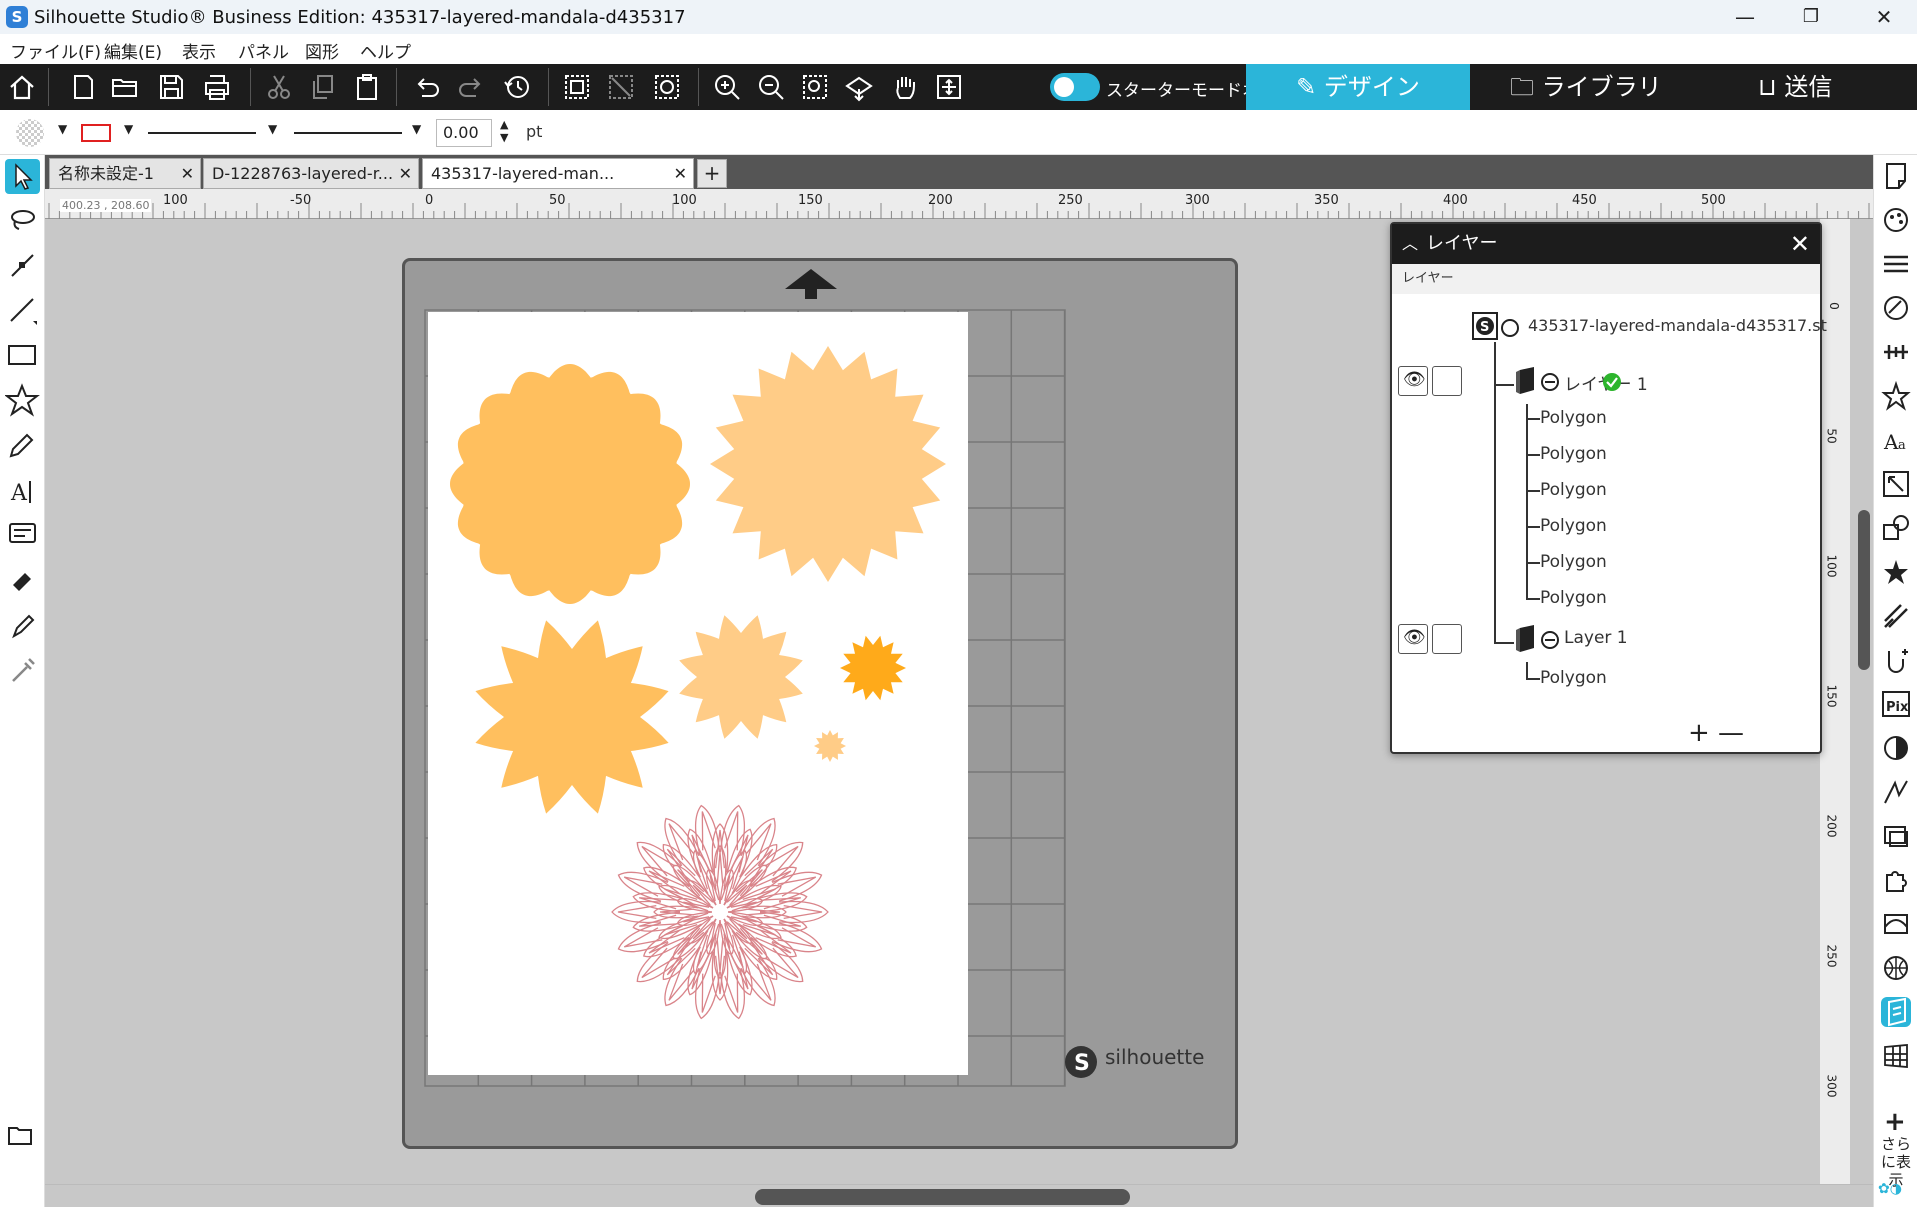  Describe the element at coordinates (125, 173) in the screenshot. I see `doc-tab-1: 名称未設定-1 ✕` at that location.